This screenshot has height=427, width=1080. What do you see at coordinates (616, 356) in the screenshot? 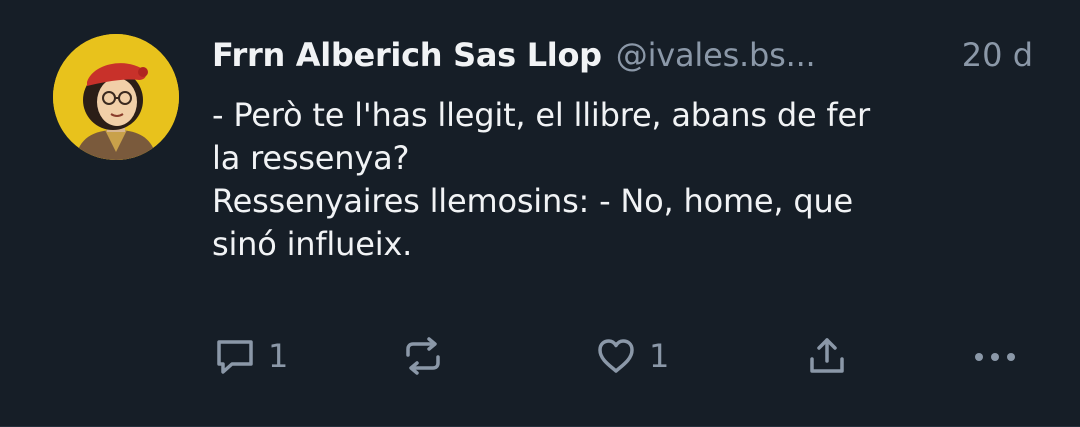
I see `heart-icon` at bounding box center [616, 356].